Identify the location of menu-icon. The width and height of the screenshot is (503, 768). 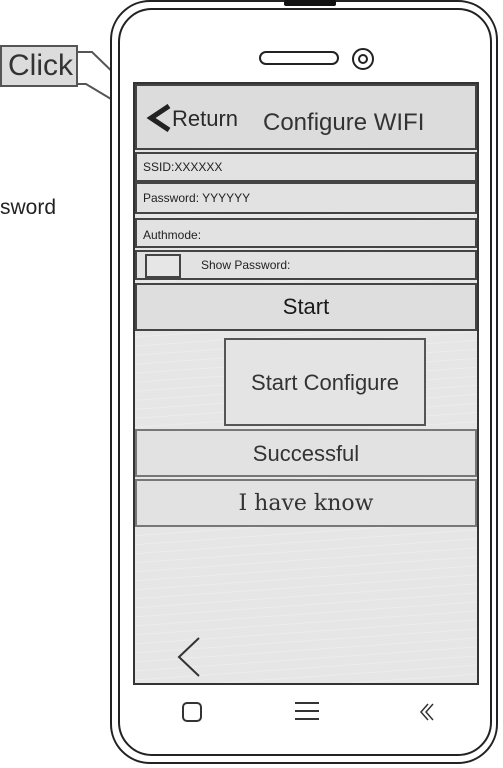
(307, 711).